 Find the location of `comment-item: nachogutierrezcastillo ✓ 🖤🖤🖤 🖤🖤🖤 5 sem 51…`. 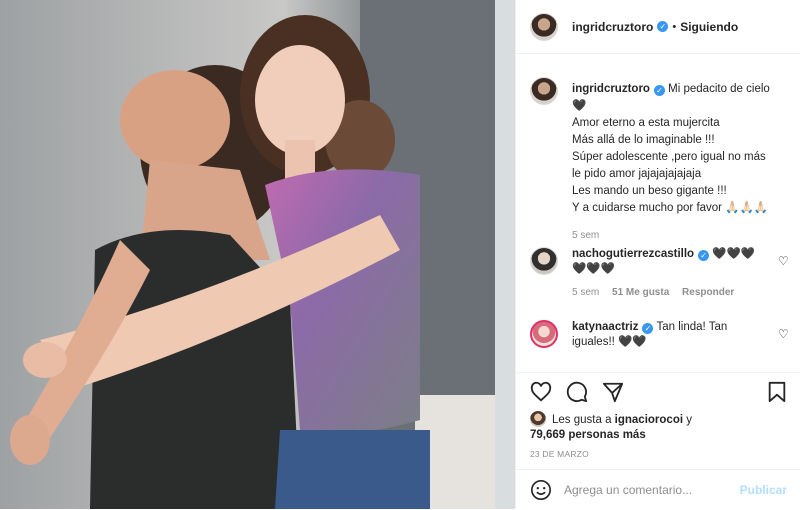

comment-item: nachogutierrezcastillo ✓ 🖤🖤🖤 🖤🖤🖤 5 sem 51… is located at coordinates (660, 272).